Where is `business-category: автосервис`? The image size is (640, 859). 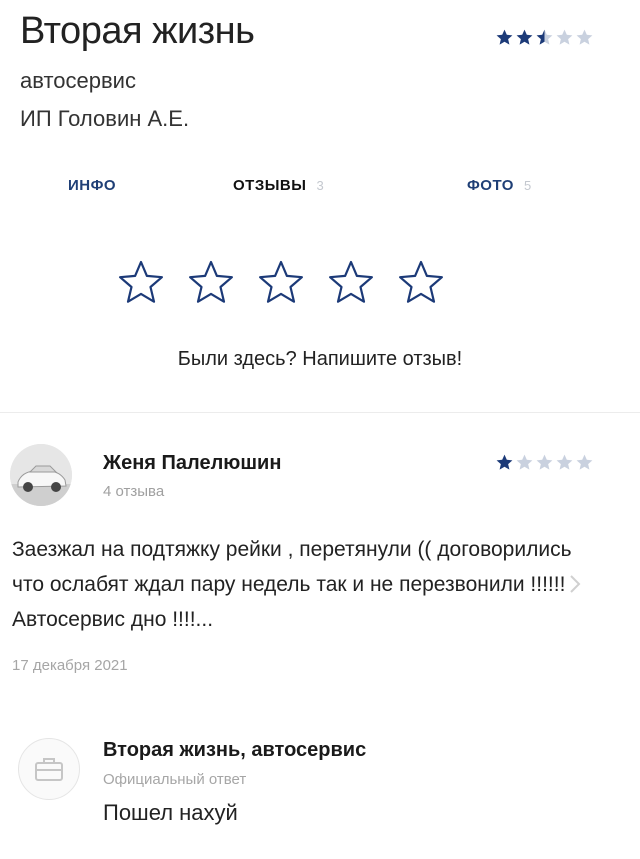 business-category: автосервис is located at coordinates (78, 80).